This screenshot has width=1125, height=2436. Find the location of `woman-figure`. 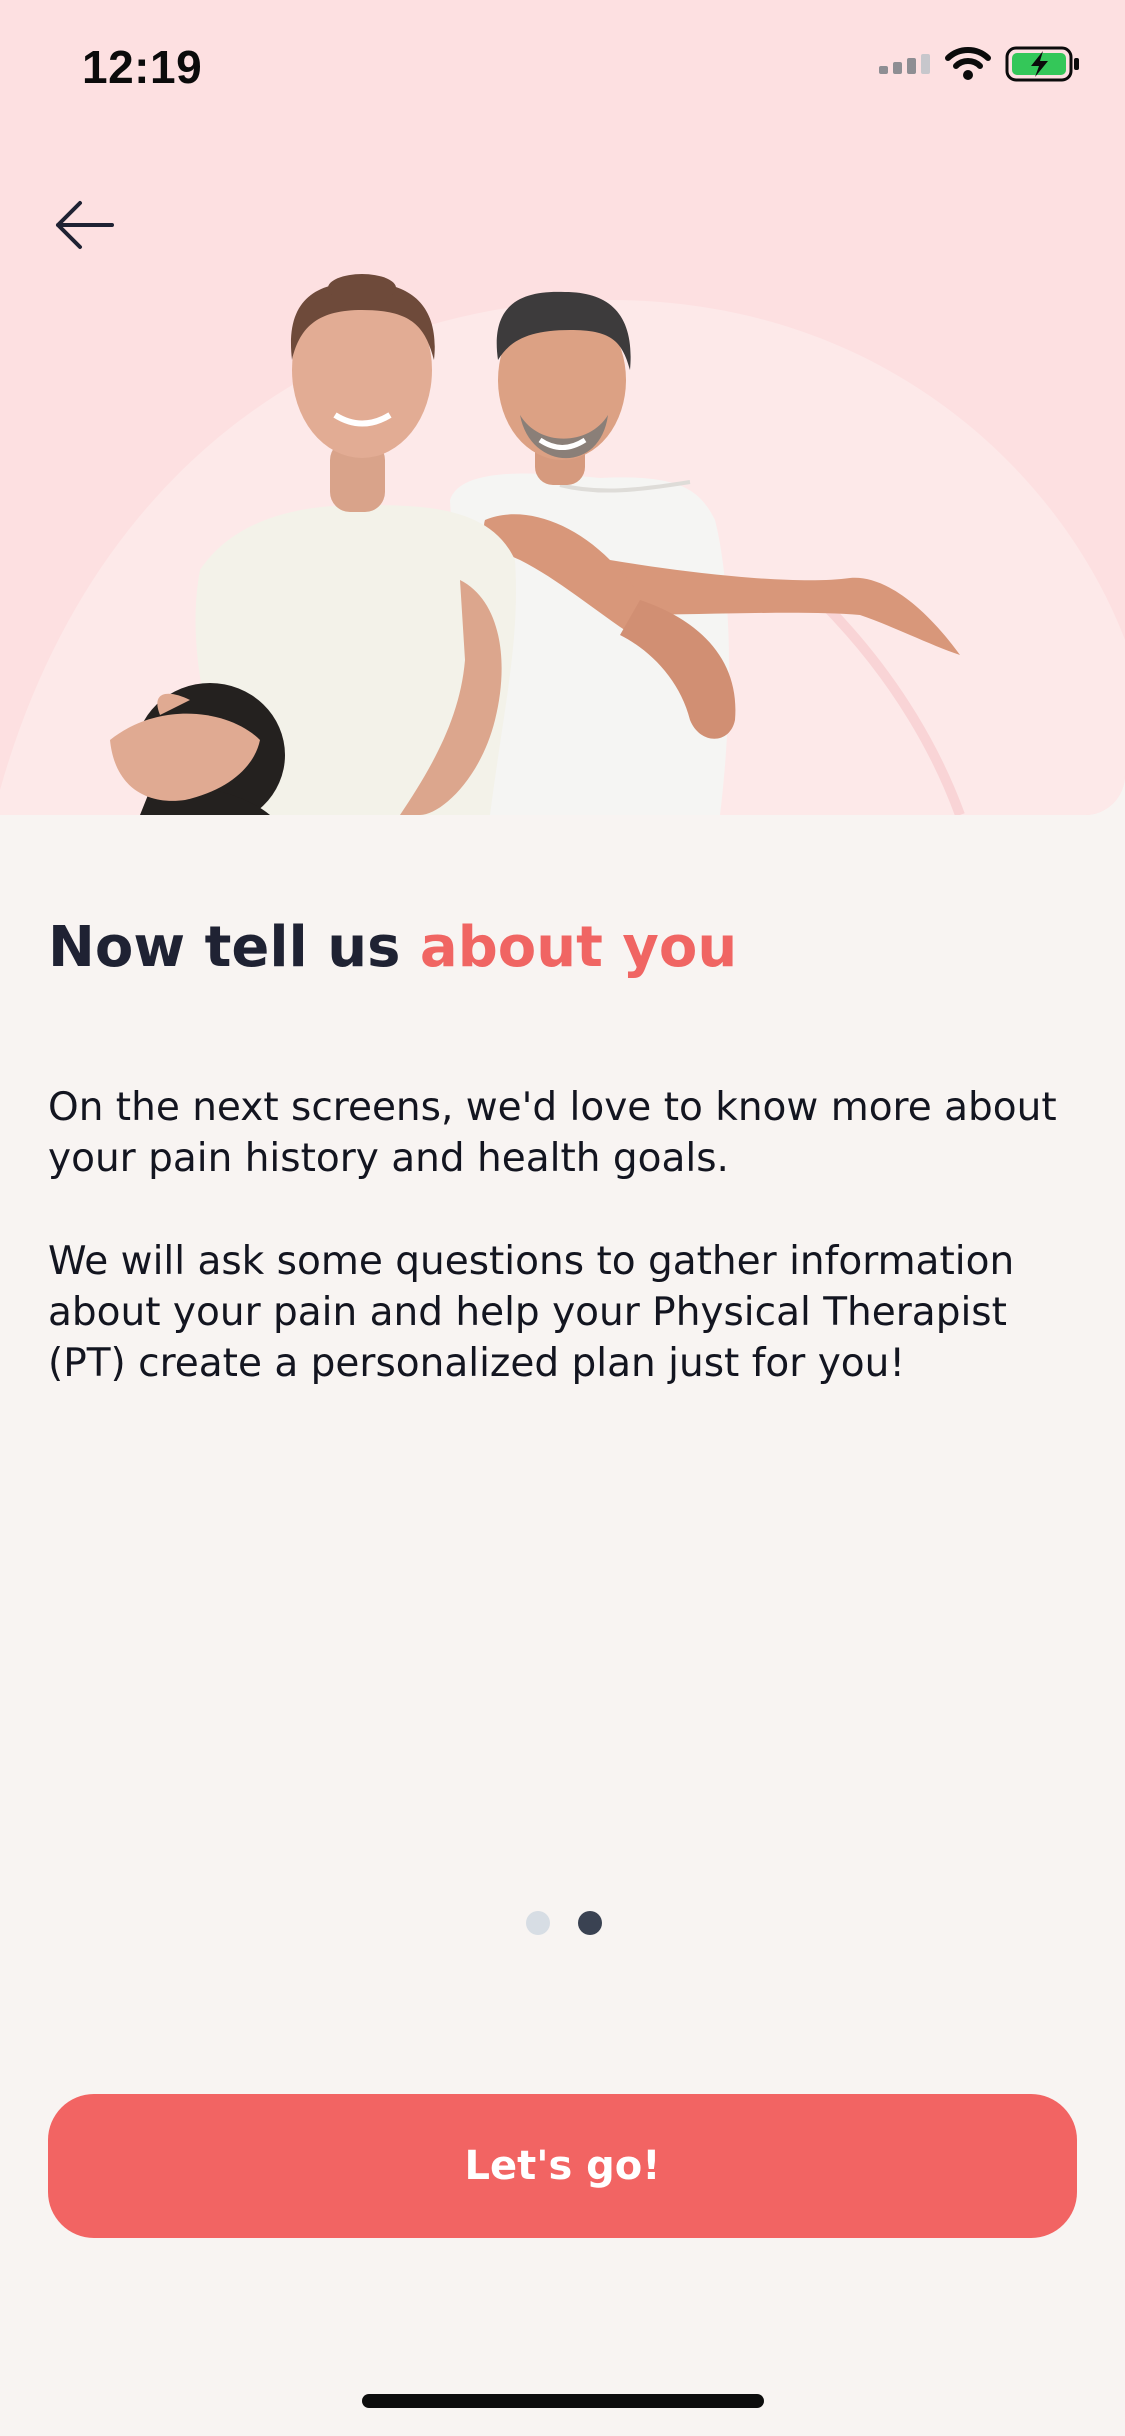

woman-figure is located at coordinates (313, 544).